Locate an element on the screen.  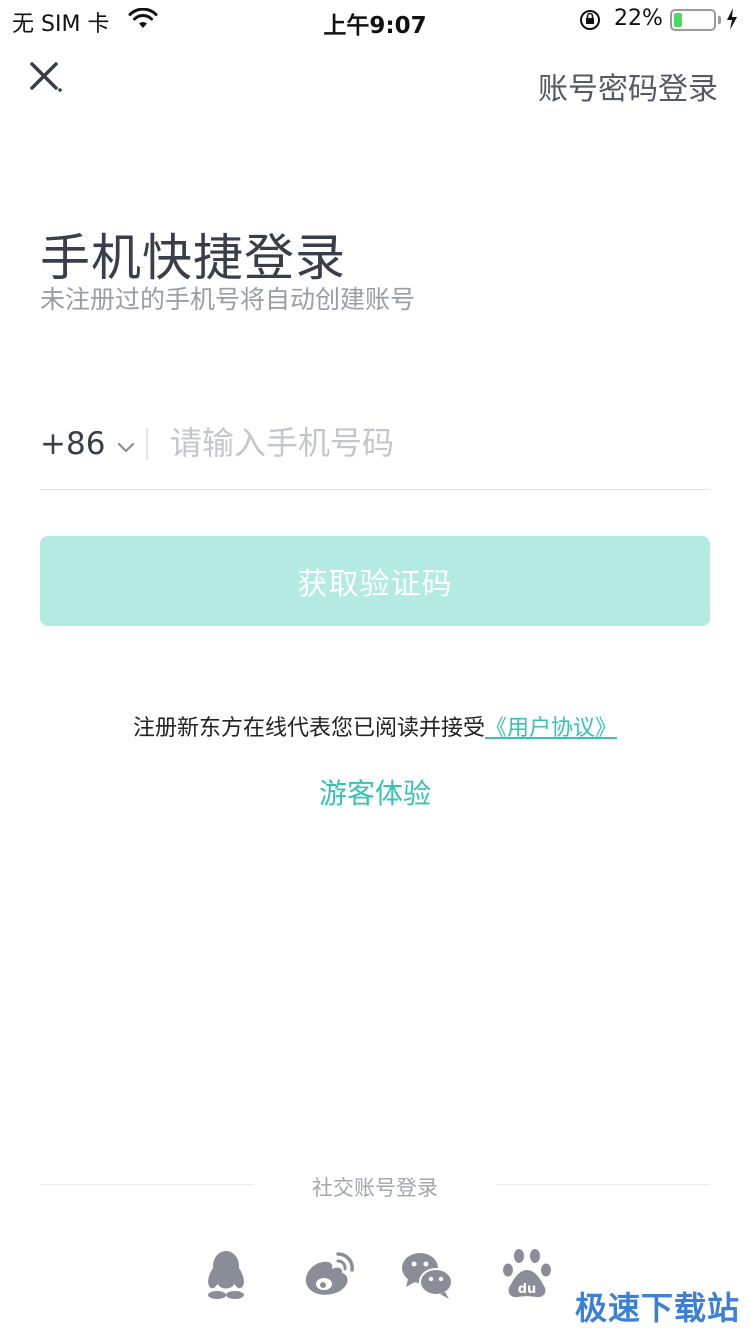
phone-input is located at coordinates (440, 443).